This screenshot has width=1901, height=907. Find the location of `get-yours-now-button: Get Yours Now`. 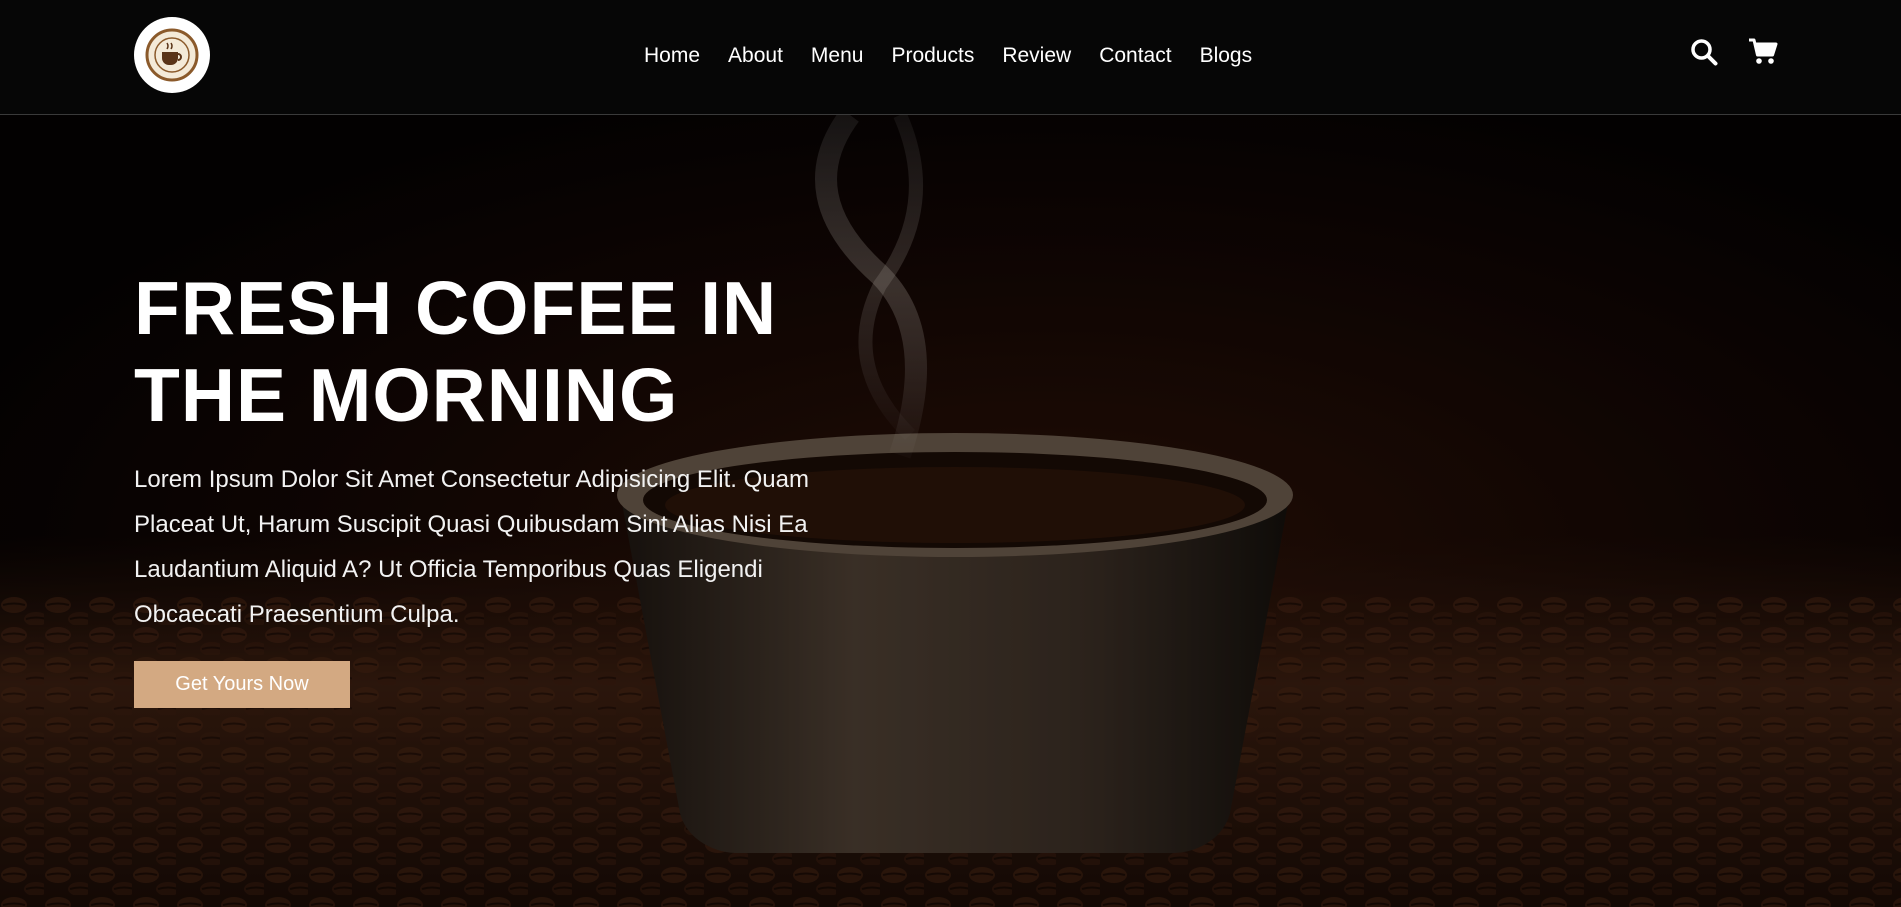

get-yours-now-button: Get Yours Now is located at coordinates (242, 684).